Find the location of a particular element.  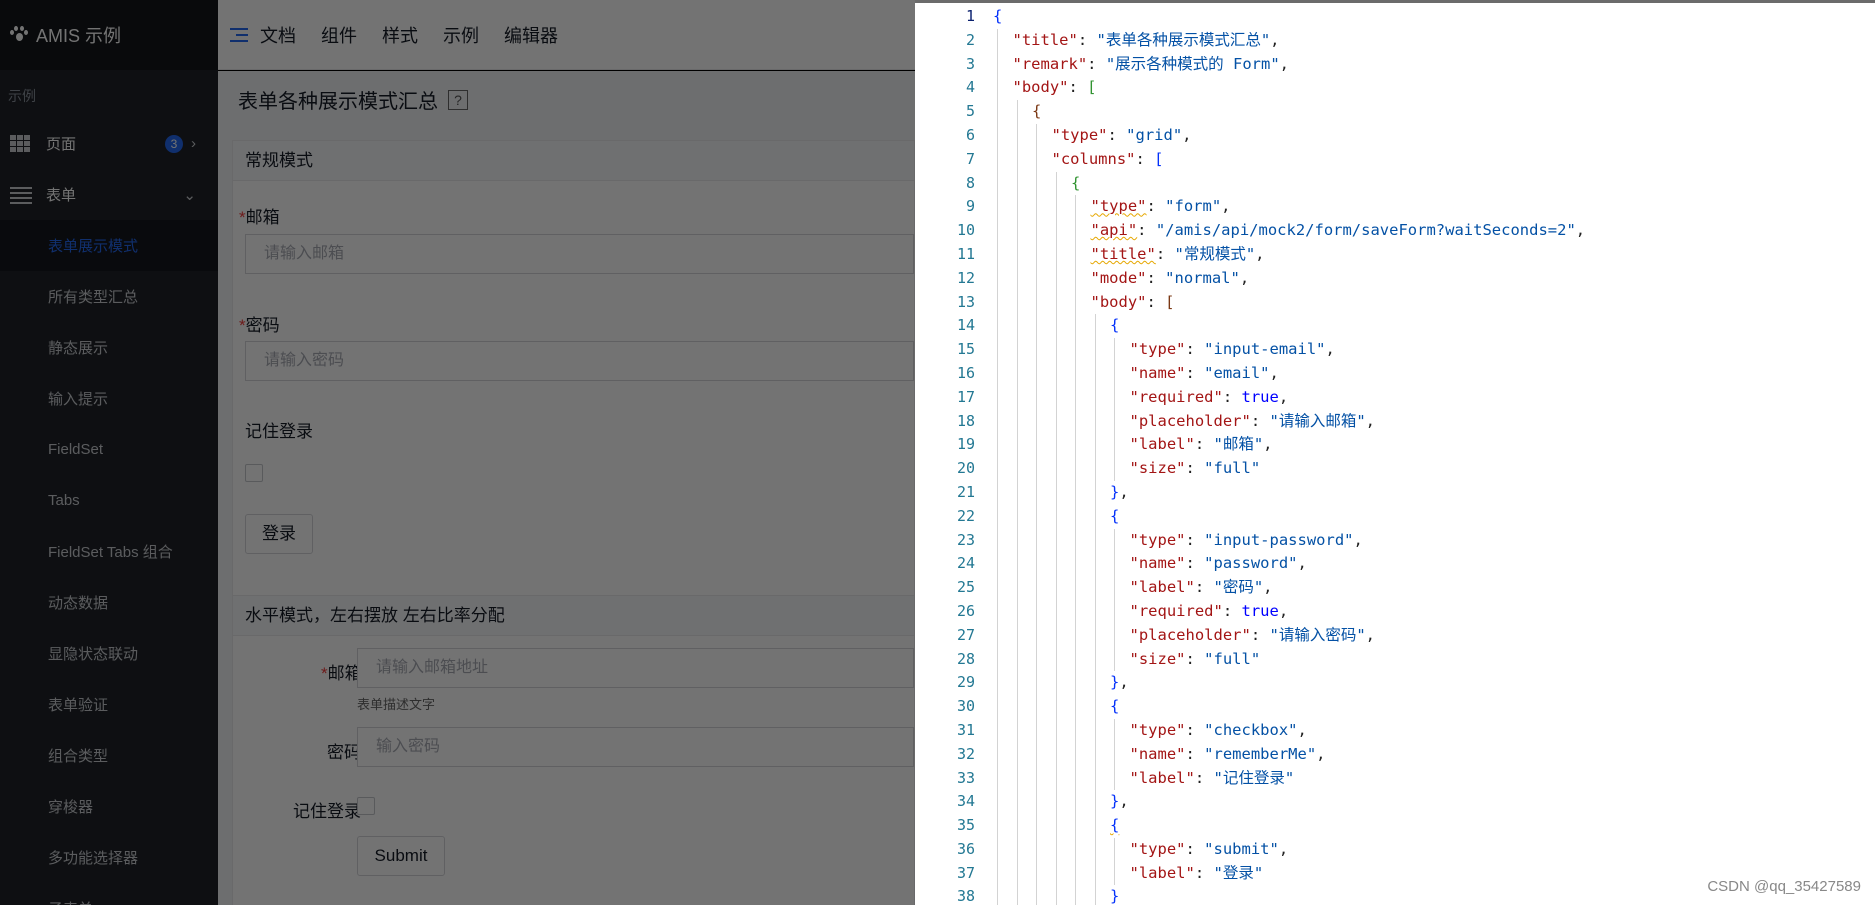

sidebar-subitem: Tabs is located at coordinates (109, 500).